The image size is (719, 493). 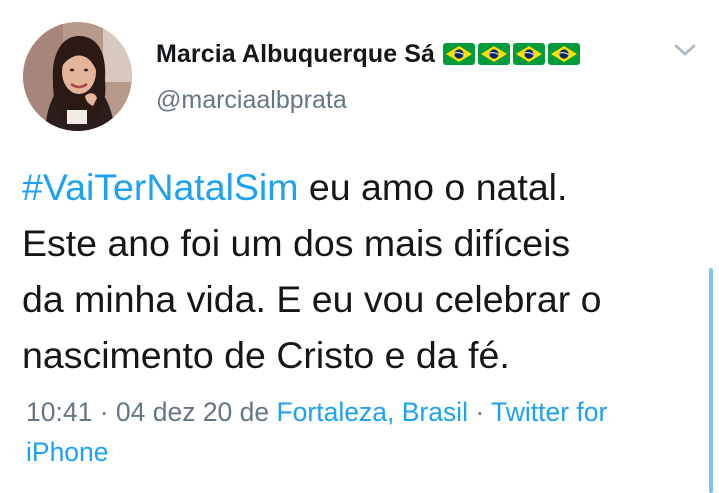 What do you see at coordinates (685, 50) in the screenshot?
I see `chevron-down-icon` at bounding box center [685, 50].